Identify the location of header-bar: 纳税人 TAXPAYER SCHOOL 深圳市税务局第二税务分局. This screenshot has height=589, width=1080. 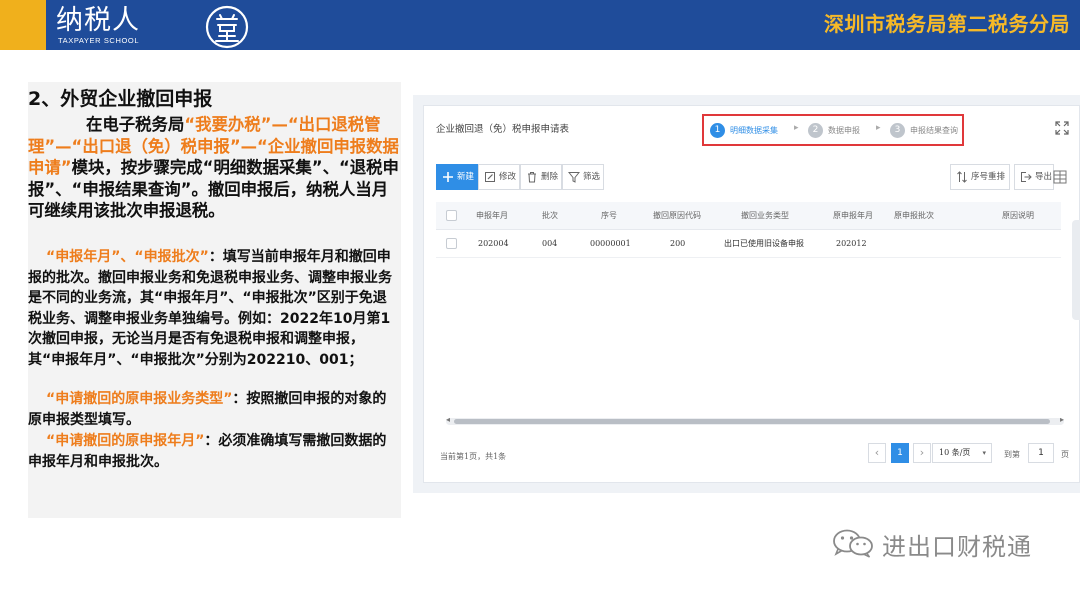
(540, 25).